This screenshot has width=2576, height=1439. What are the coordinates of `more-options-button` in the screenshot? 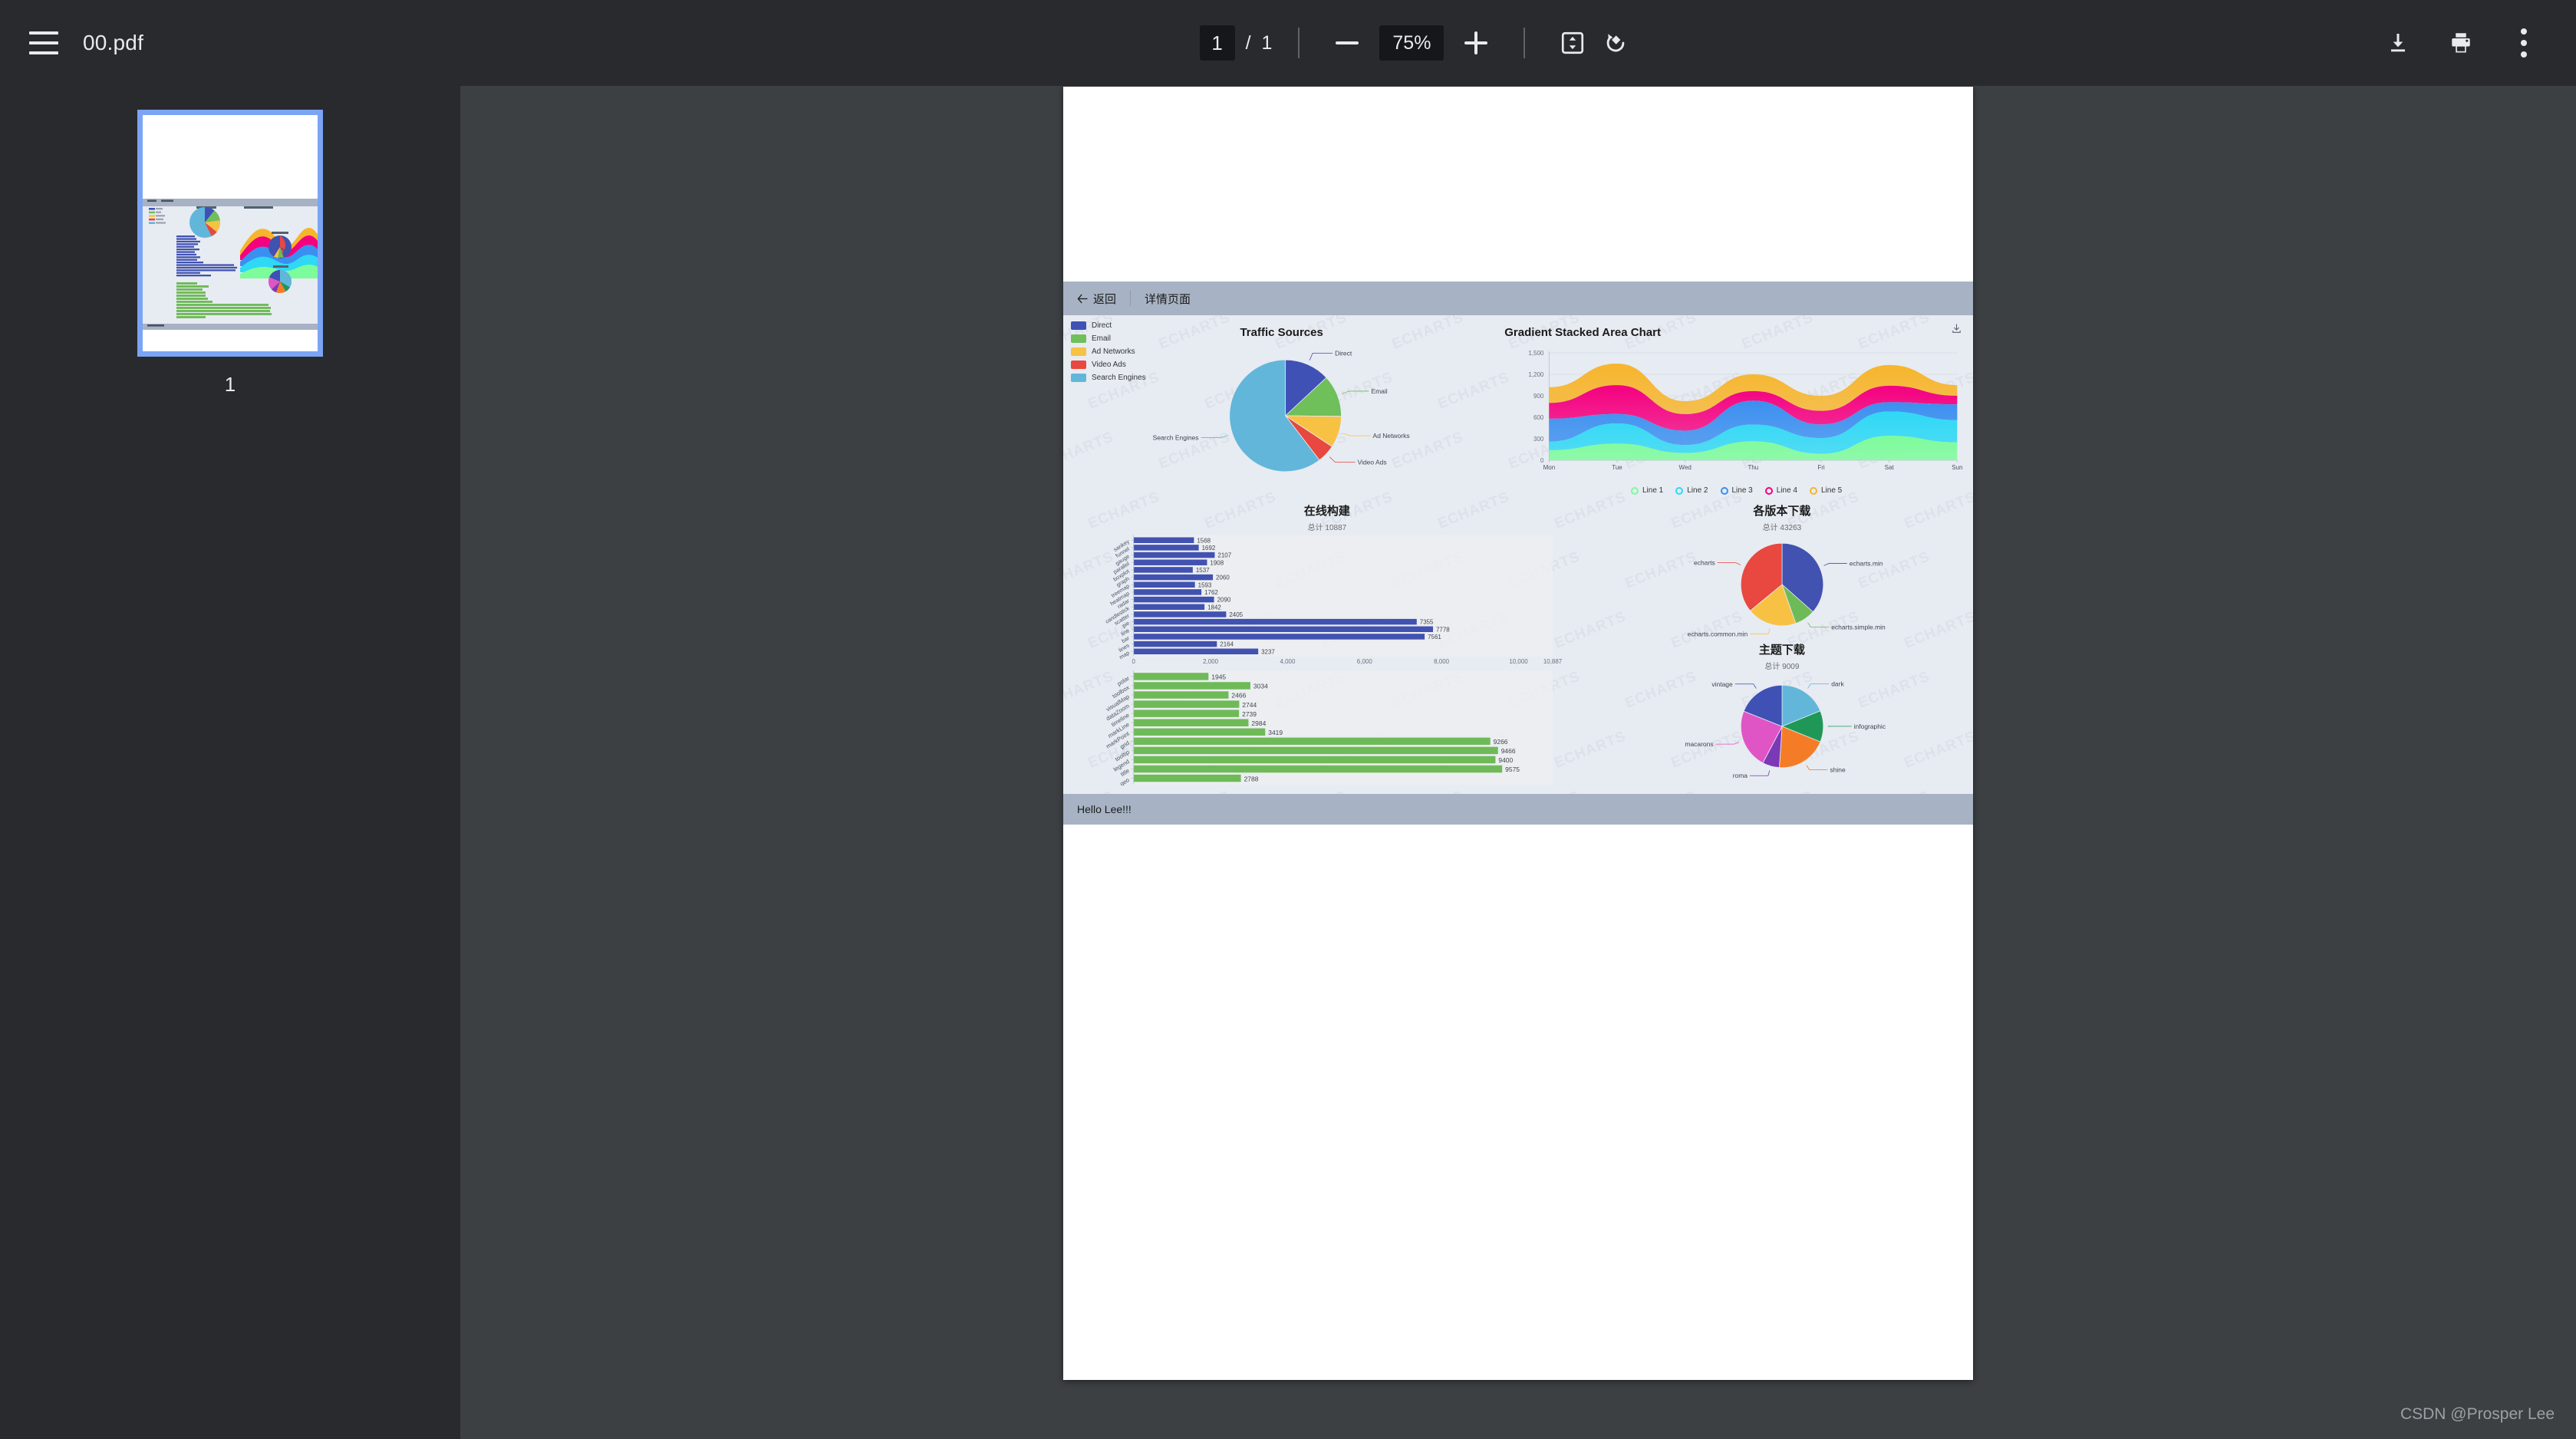 It's located at (2523, 42).